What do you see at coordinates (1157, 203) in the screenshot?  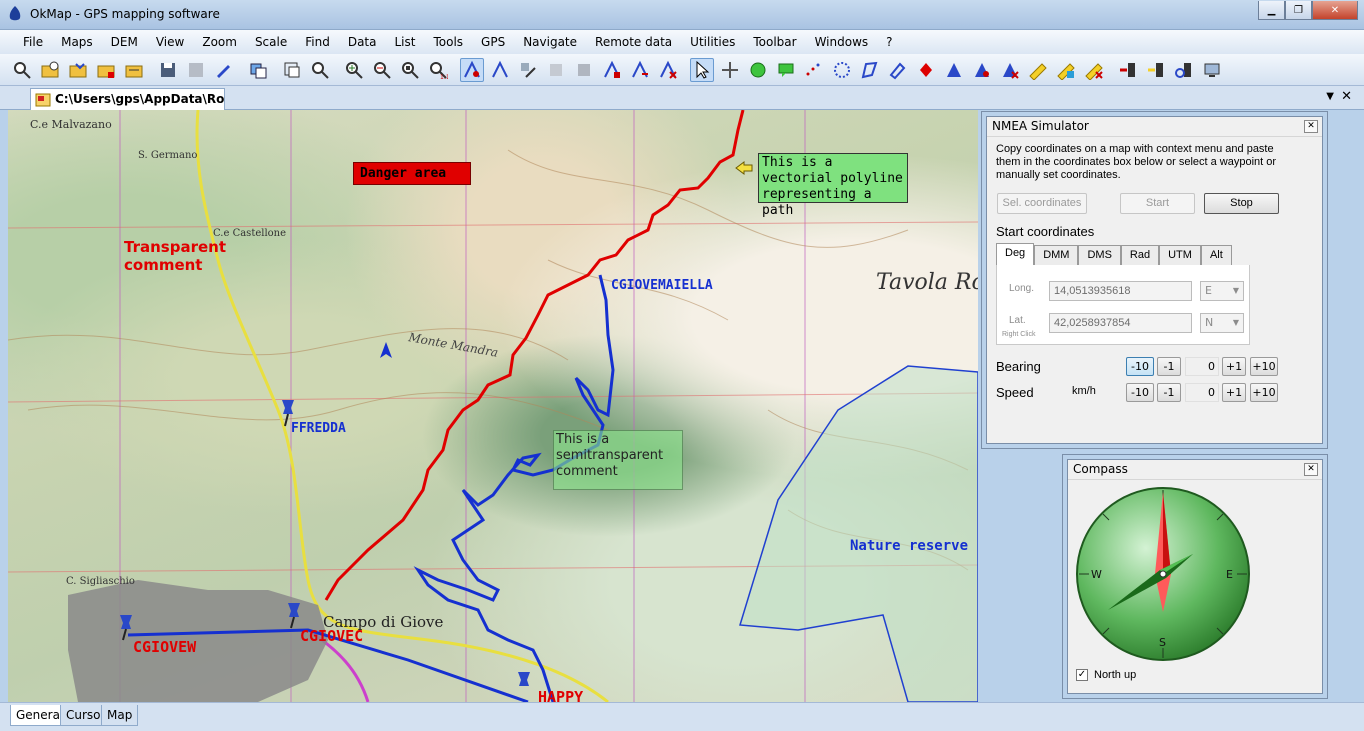 I see `start-button: Start` at bounding box center [1157, 203].